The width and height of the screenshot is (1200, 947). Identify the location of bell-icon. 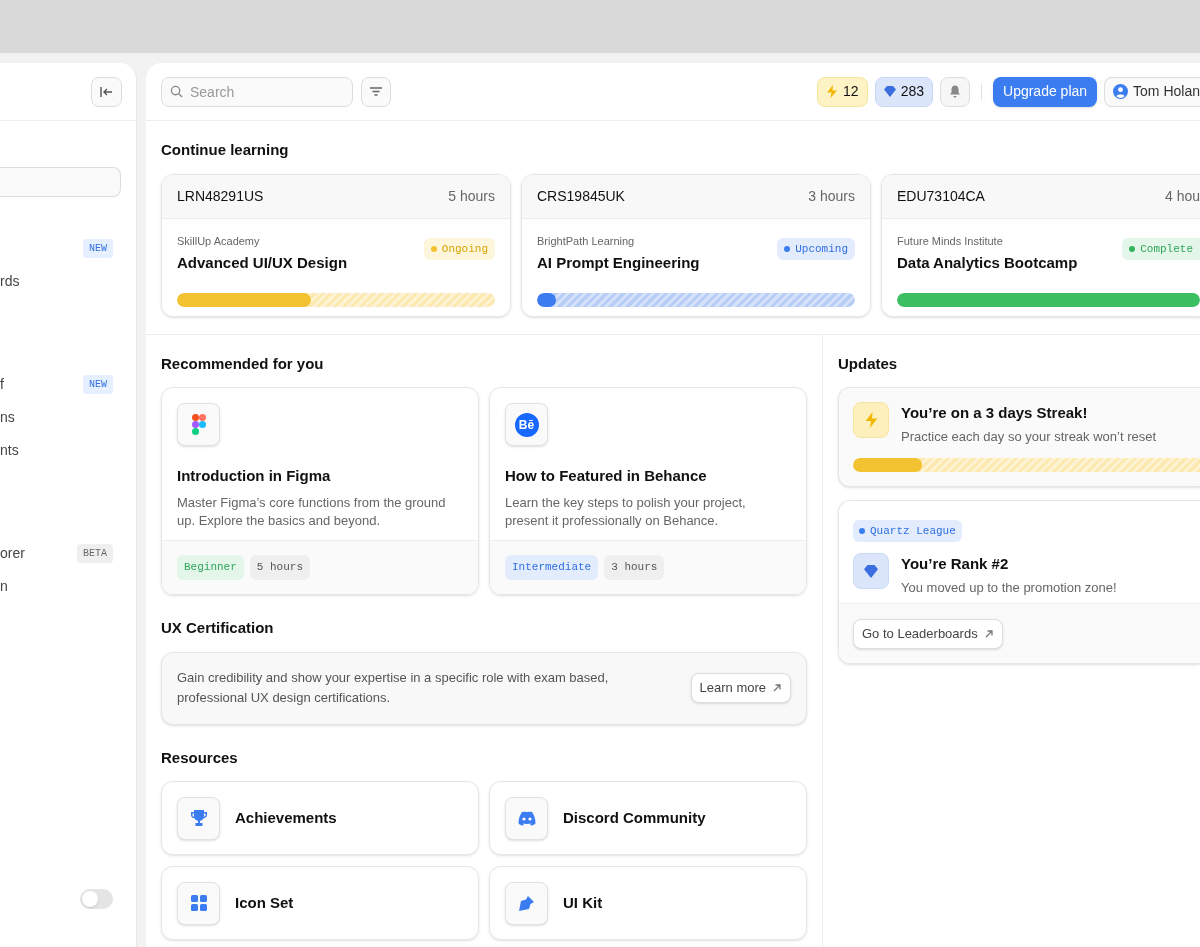
(955, 91).